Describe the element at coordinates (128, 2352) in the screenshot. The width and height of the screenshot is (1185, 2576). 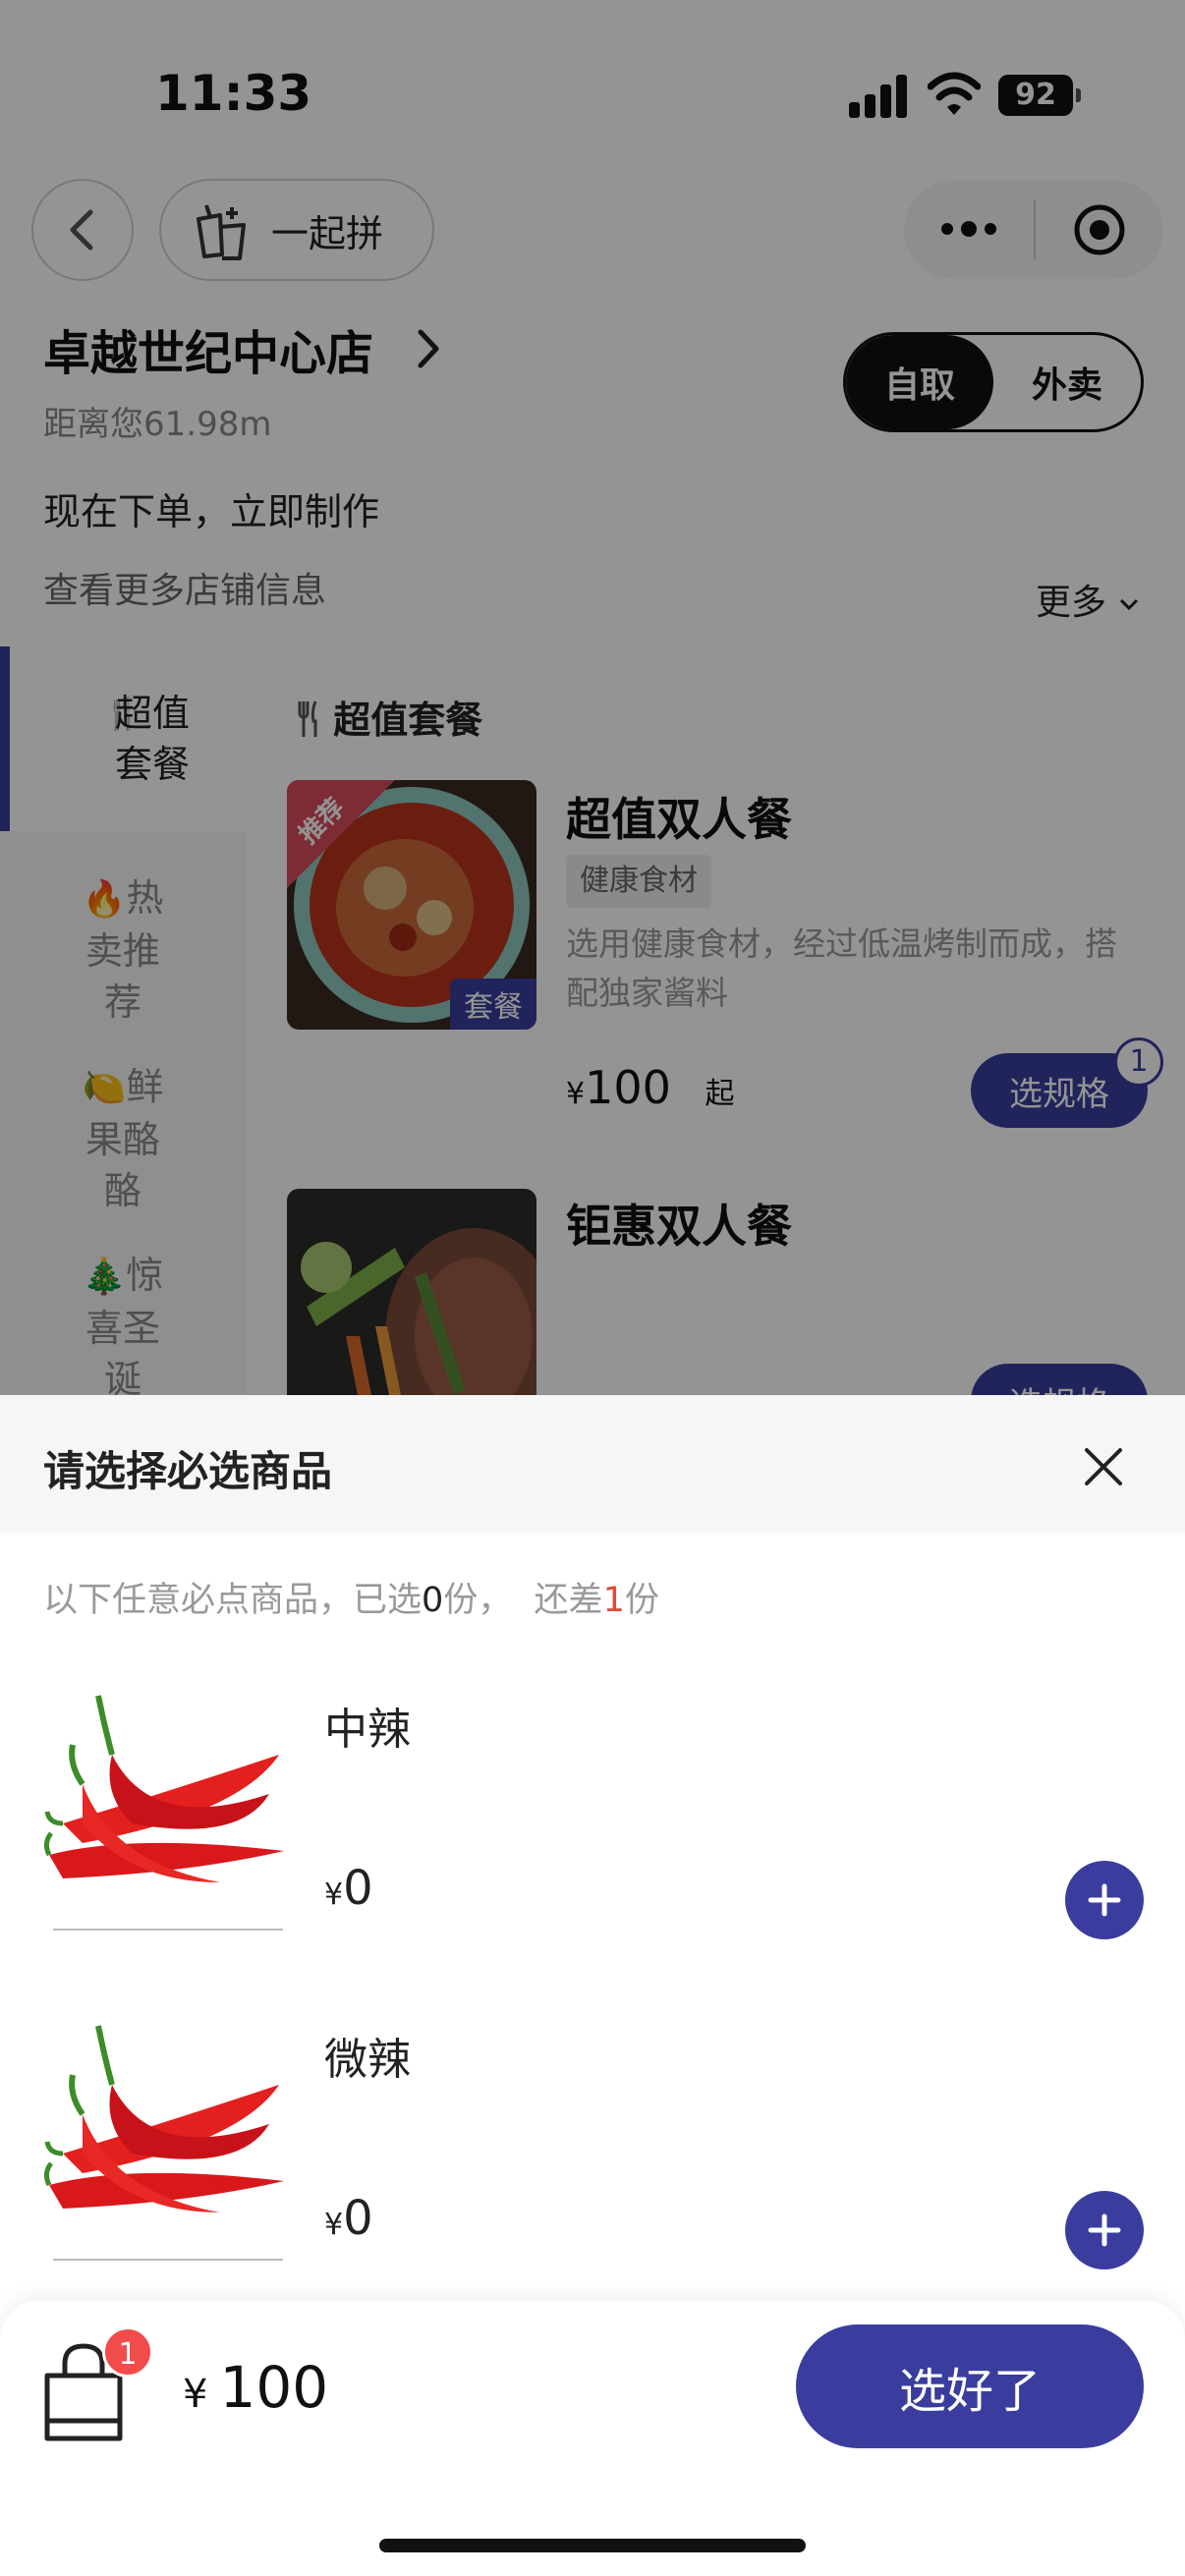
I see `cart-count-badge: 1` at that location.